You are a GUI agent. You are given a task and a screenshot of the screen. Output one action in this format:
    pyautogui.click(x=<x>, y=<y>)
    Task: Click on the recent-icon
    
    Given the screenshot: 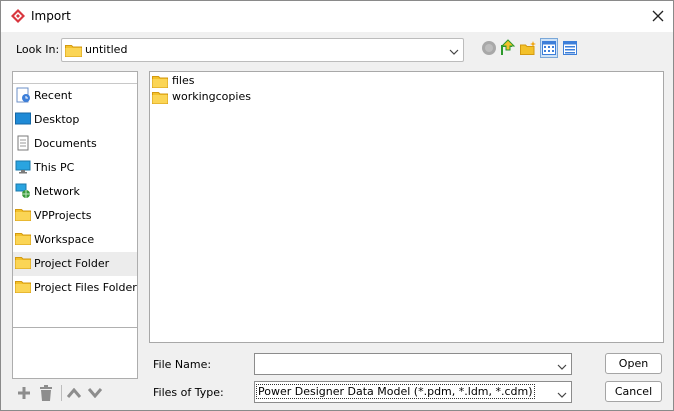 What is the action you would take?
    pyautogui.click(x=23, y=95)
    